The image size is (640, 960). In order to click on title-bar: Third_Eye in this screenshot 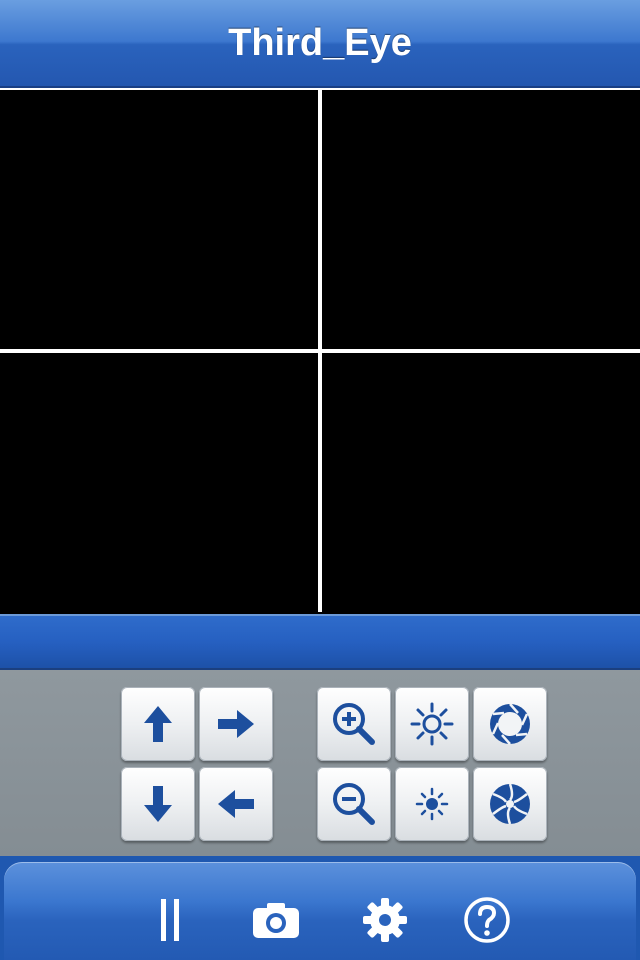, I will do `click(320, 44)`.